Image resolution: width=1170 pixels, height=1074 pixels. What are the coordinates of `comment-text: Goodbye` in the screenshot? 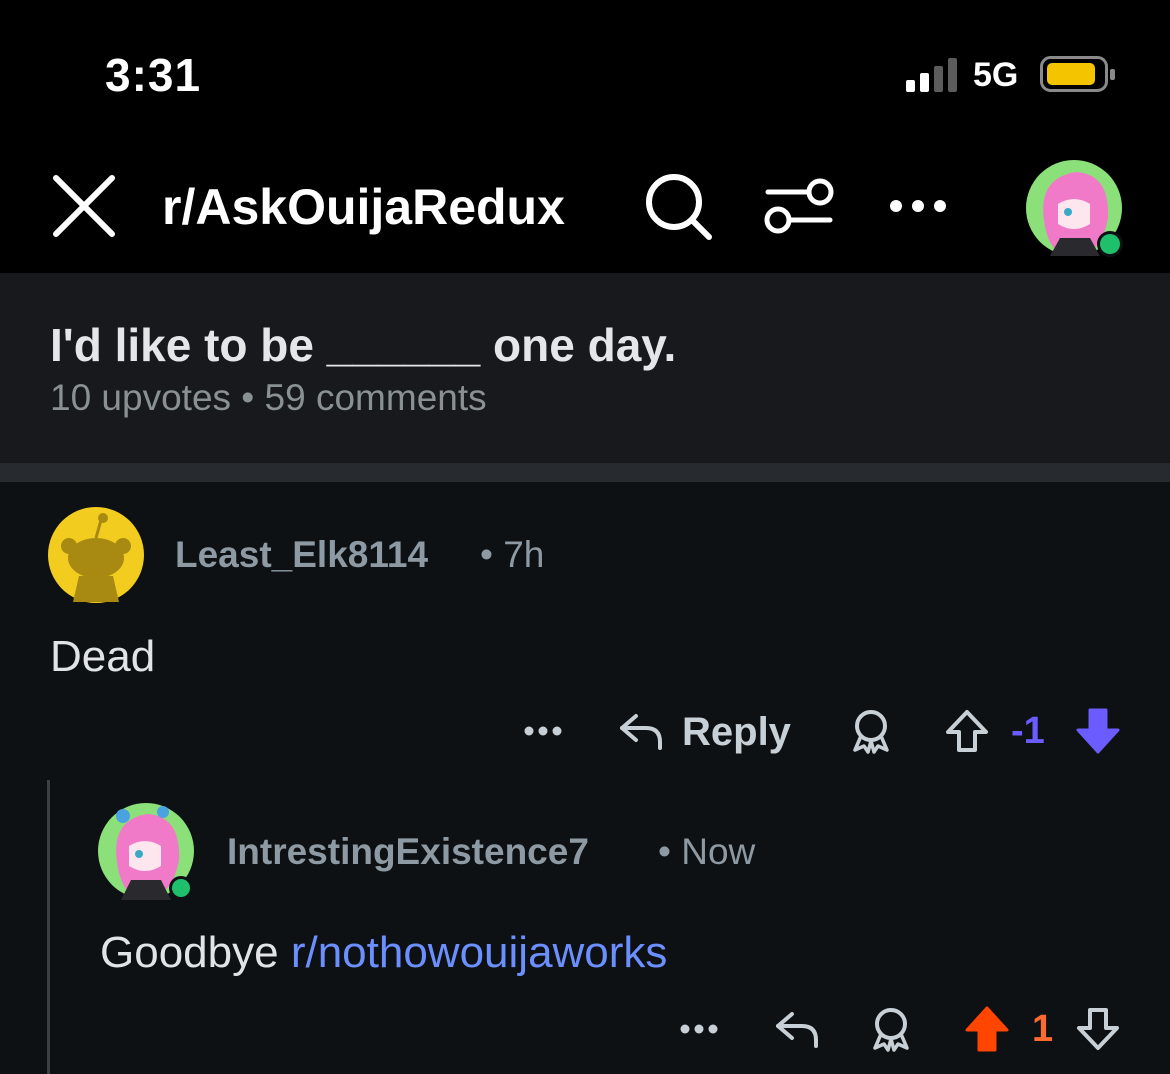 It's located at (195, 952).